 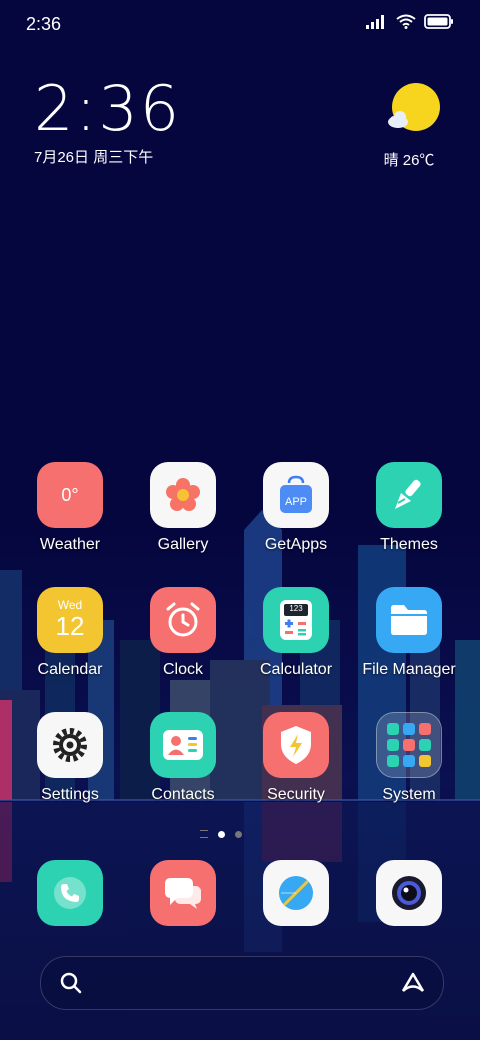 I want to click on app-system-folder: System, so click(x=409, y=758).